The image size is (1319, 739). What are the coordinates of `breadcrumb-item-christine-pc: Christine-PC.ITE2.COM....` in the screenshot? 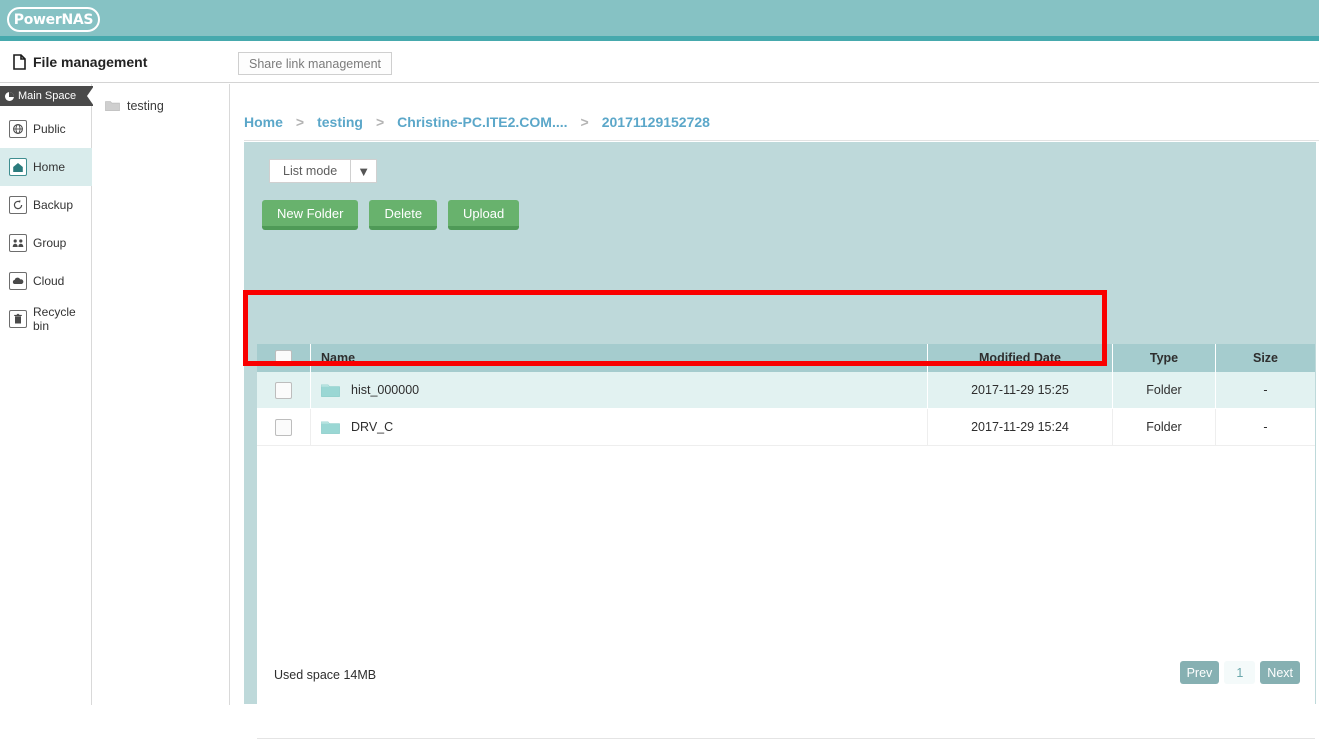 It's located at (482, 122).